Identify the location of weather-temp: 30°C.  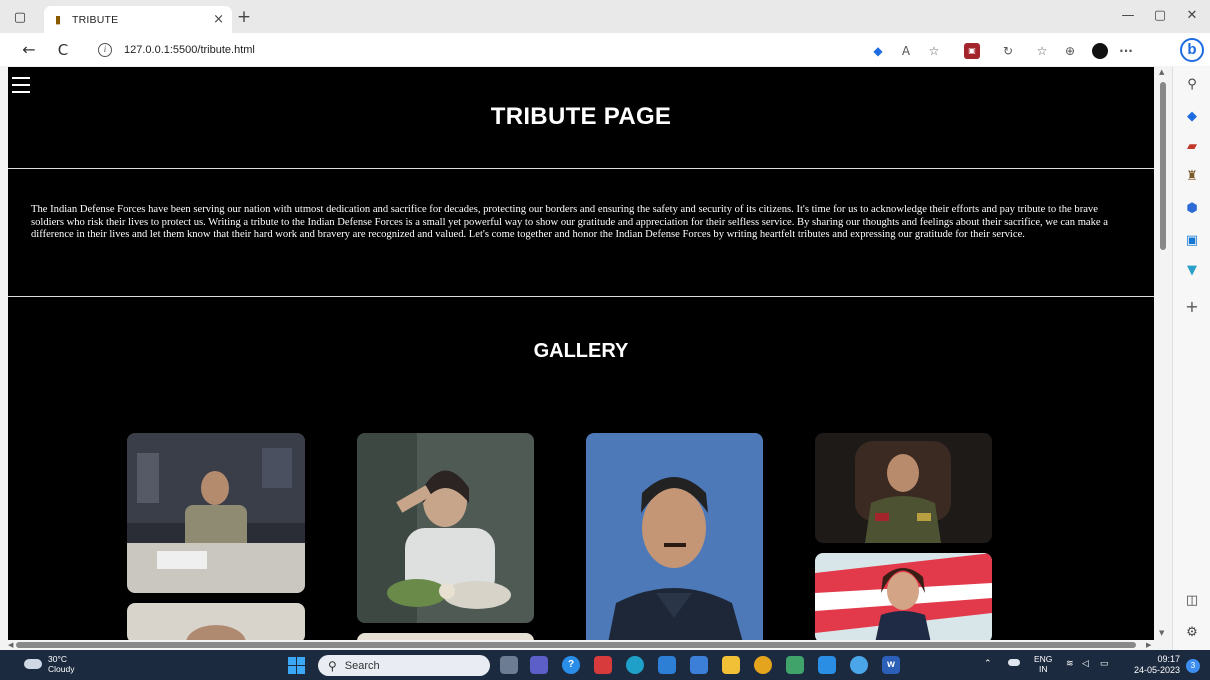
(57, 659).